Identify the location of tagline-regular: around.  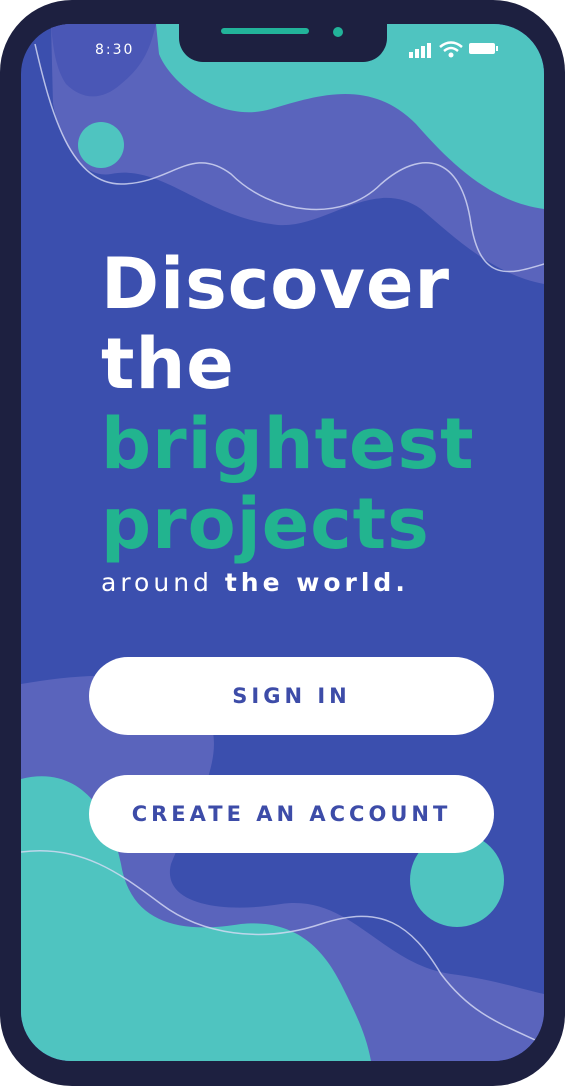
(163, 582).